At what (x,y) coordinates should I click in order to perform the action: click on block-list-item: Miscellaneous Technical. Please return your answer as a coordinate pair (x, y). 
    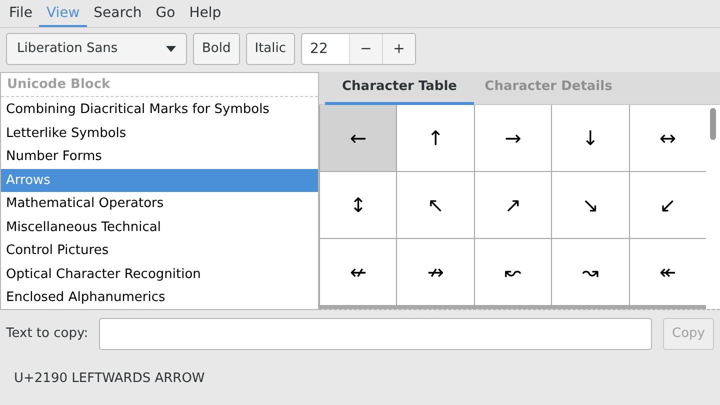
    Looking at the image, I should click on (159, 227).